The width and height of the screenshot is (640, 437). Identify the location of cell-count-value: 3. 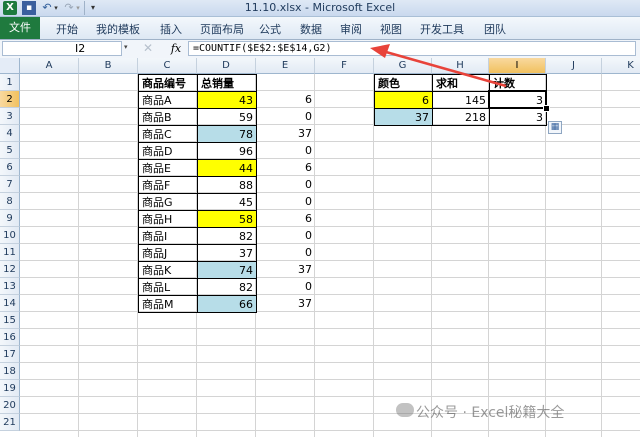
(518, 117).